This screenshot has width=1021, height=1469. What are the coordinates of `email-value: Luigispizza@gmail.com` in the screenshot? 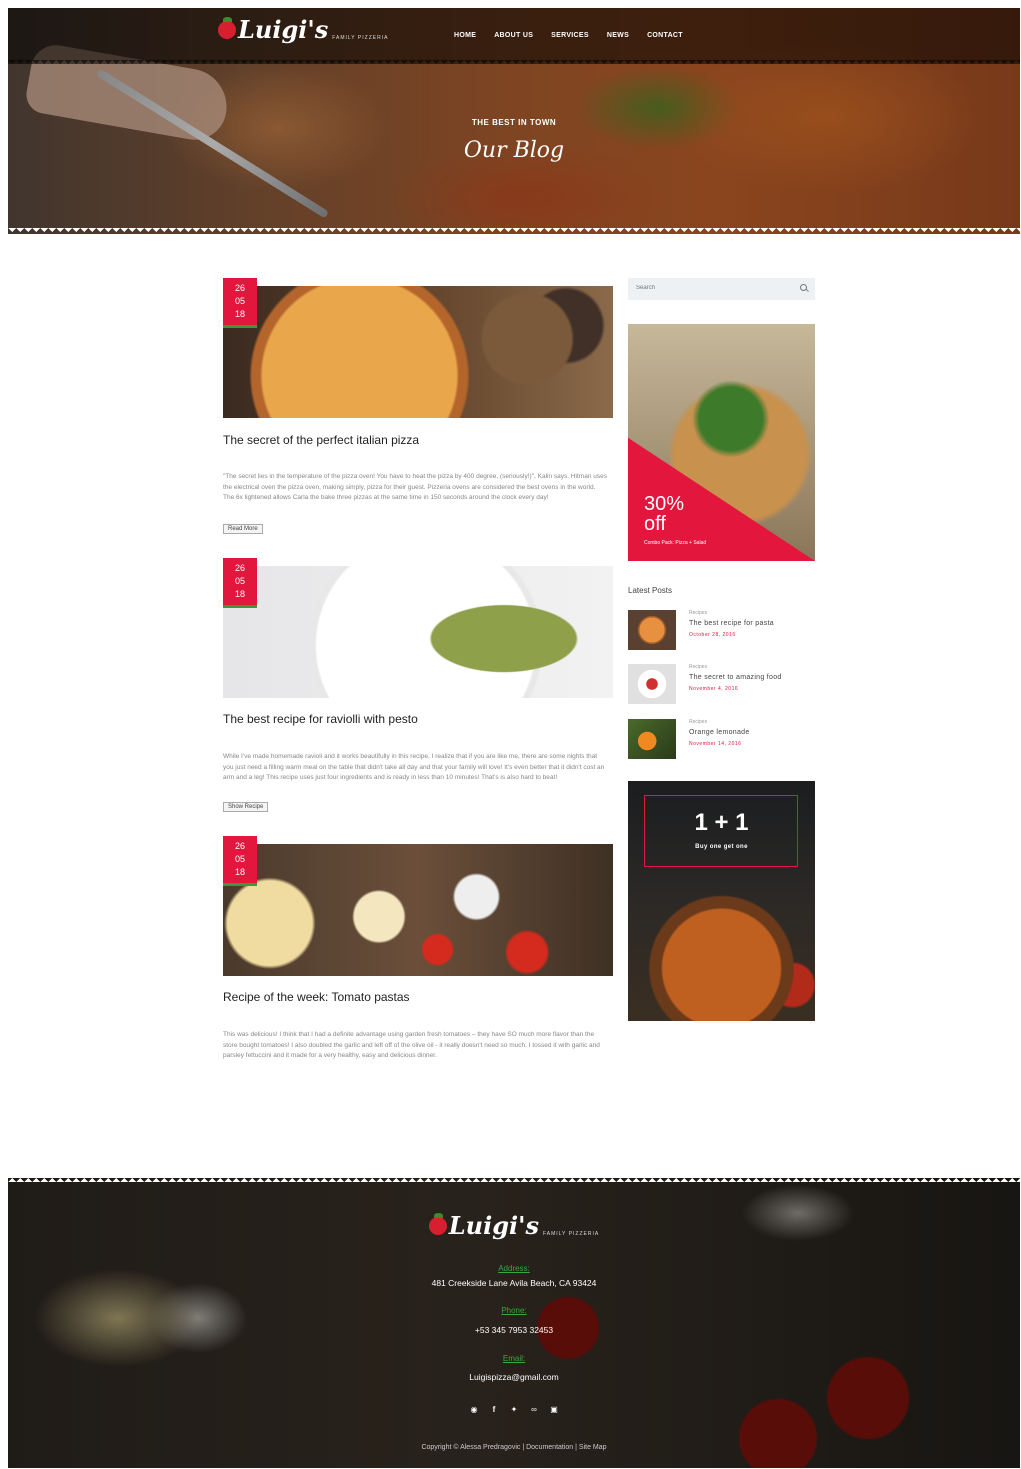 It's located at (514, 1377).